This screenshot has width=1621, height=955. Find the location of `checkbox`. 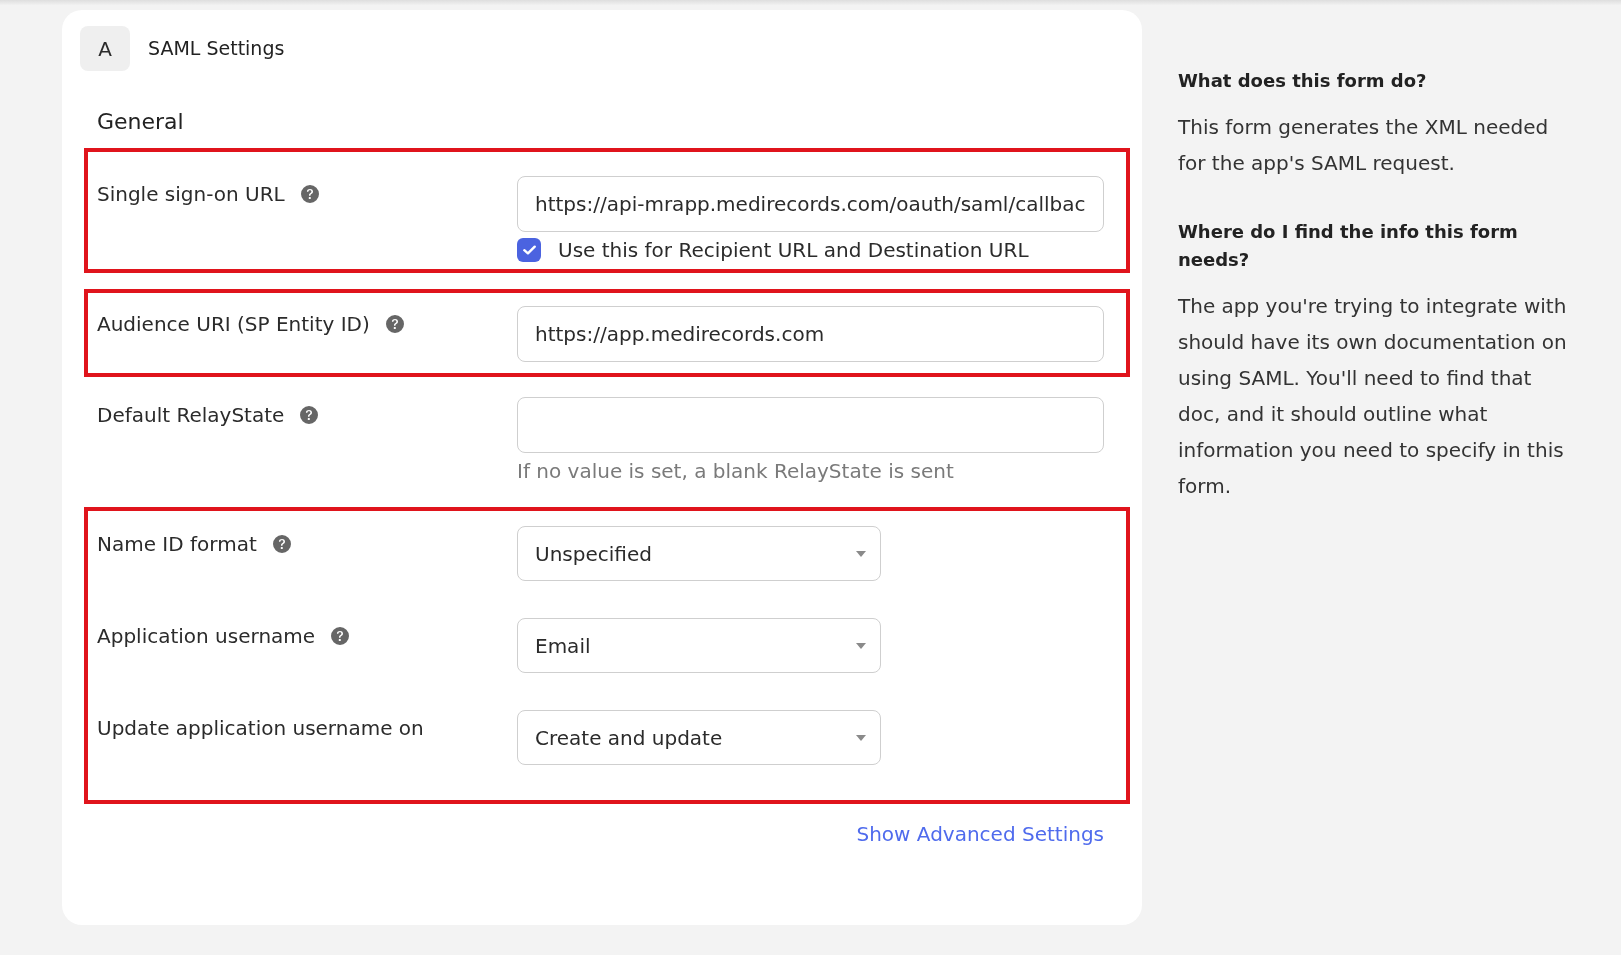

checkbox is located at coordinates (529, 250).